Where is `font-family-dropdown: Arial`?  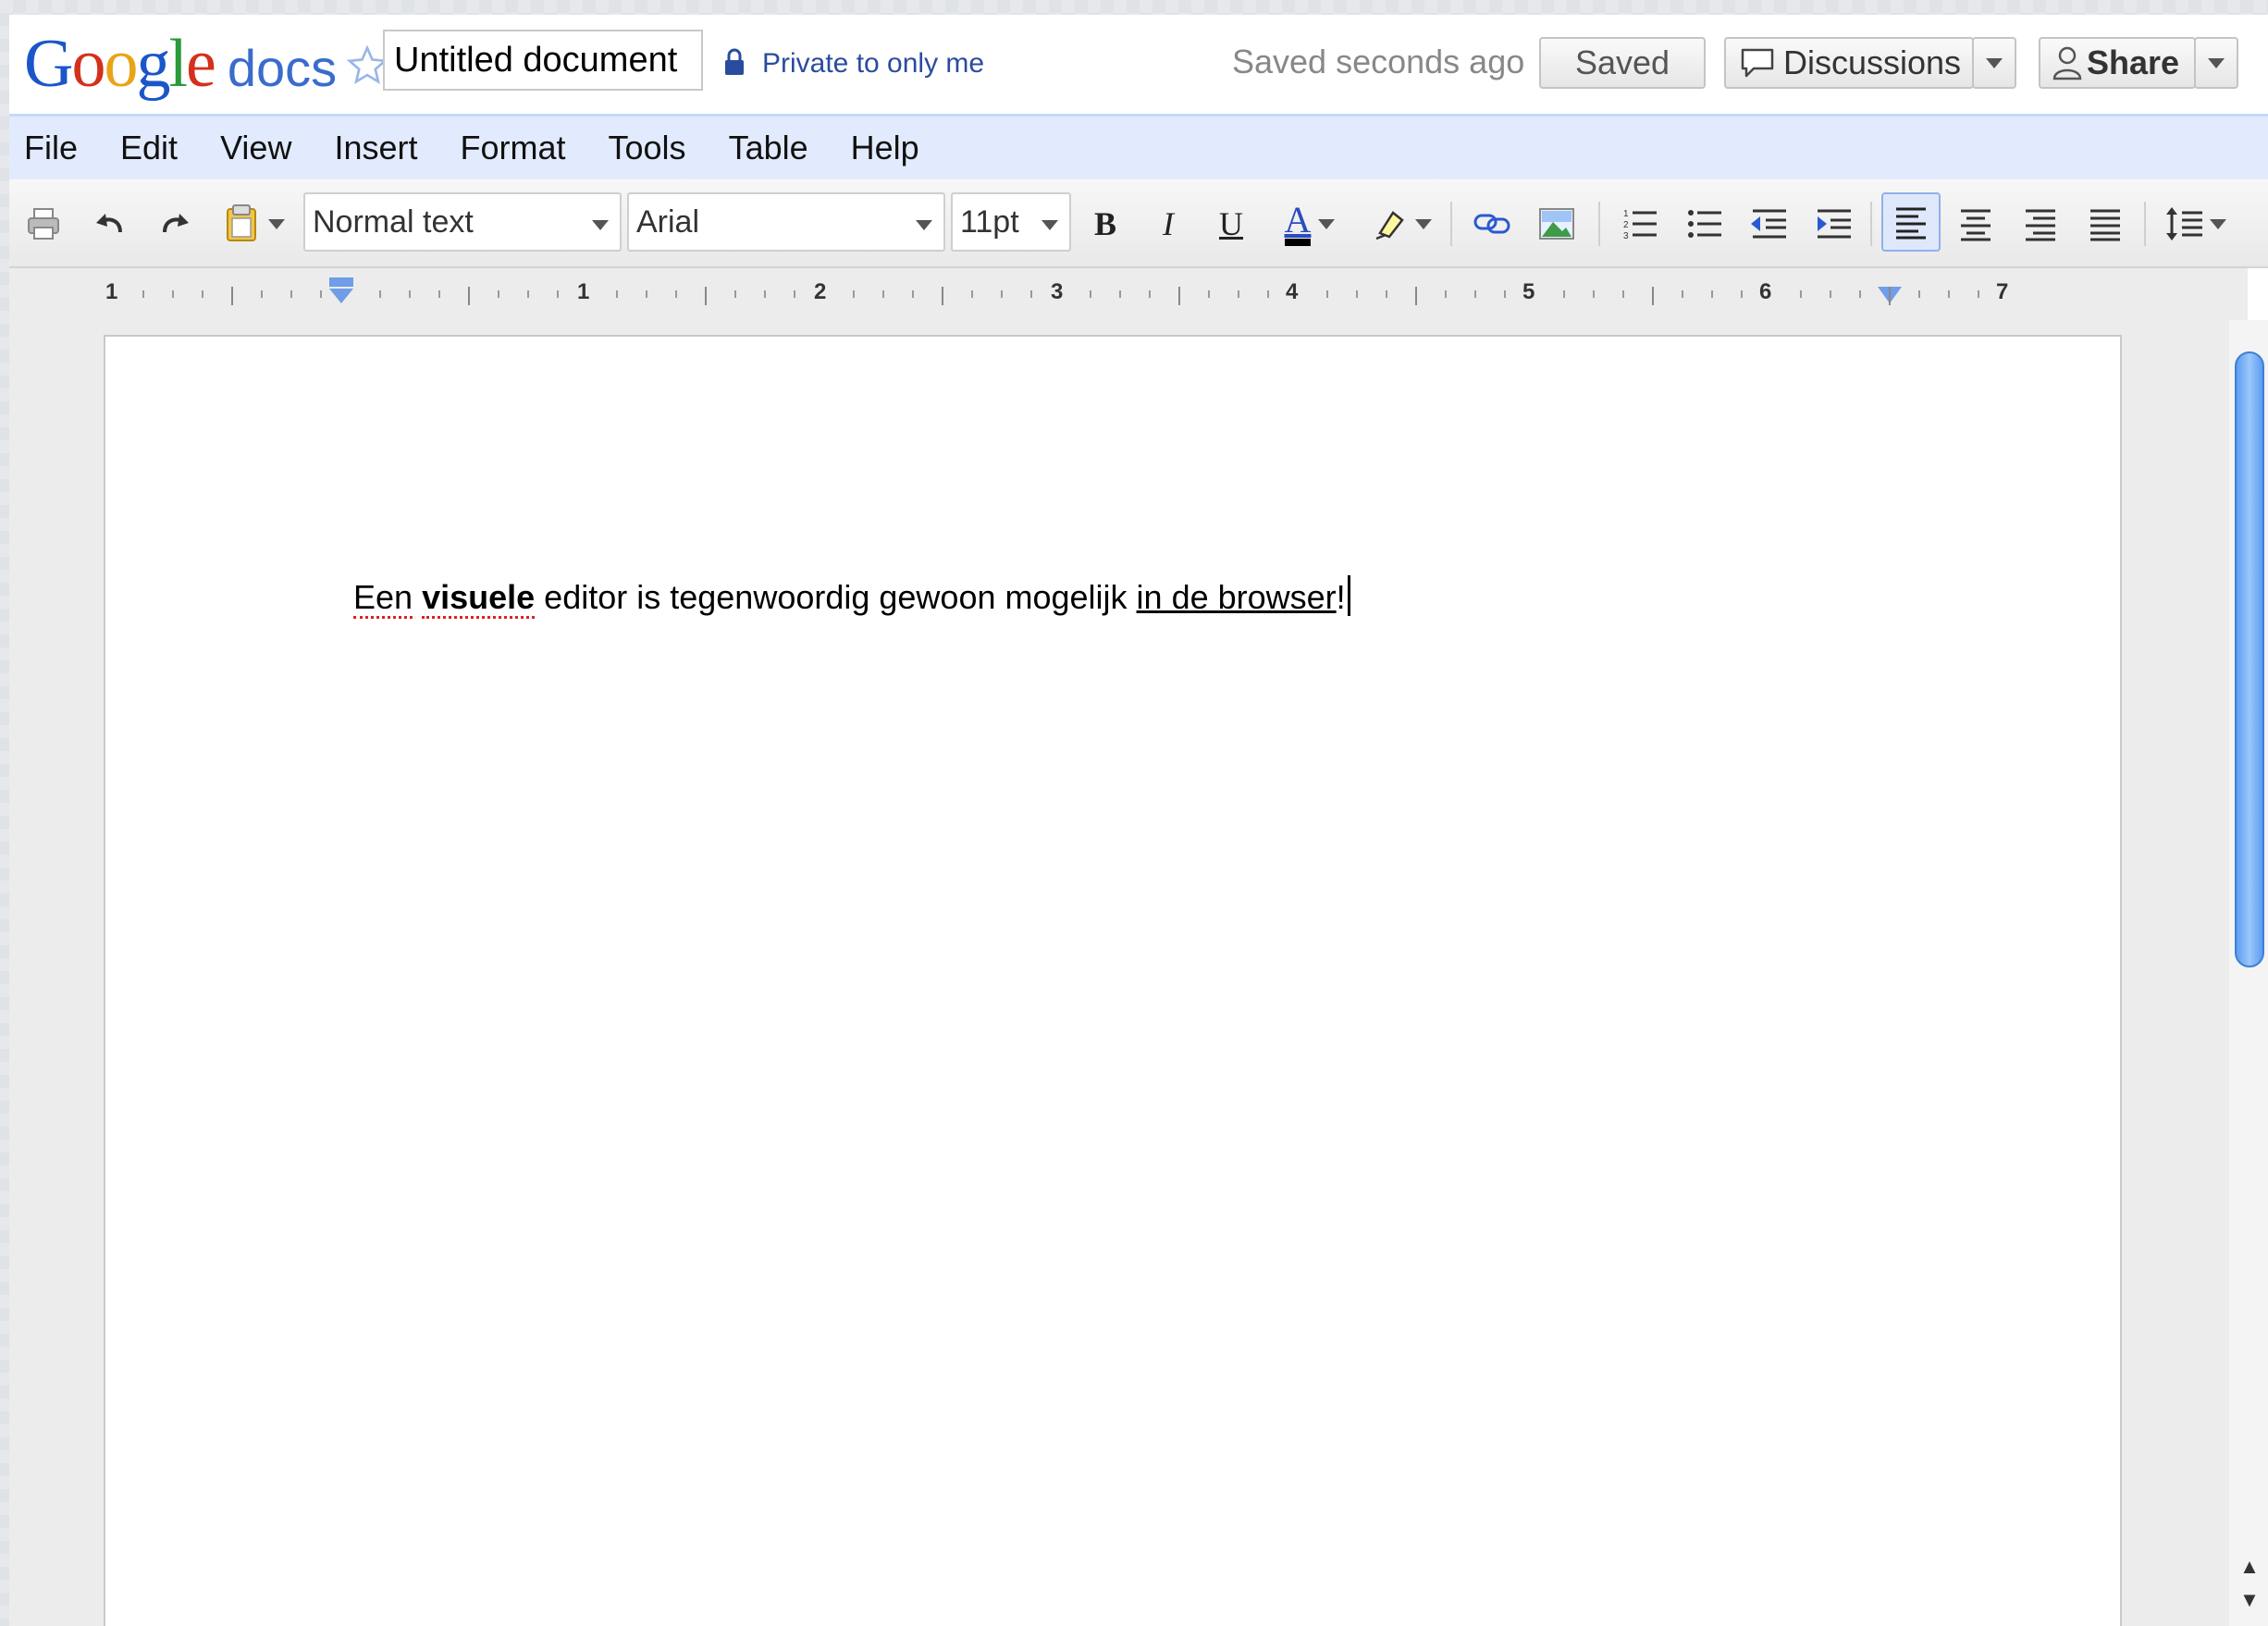 font-family-dropdown: Arial is located at coordinates (786, 222).